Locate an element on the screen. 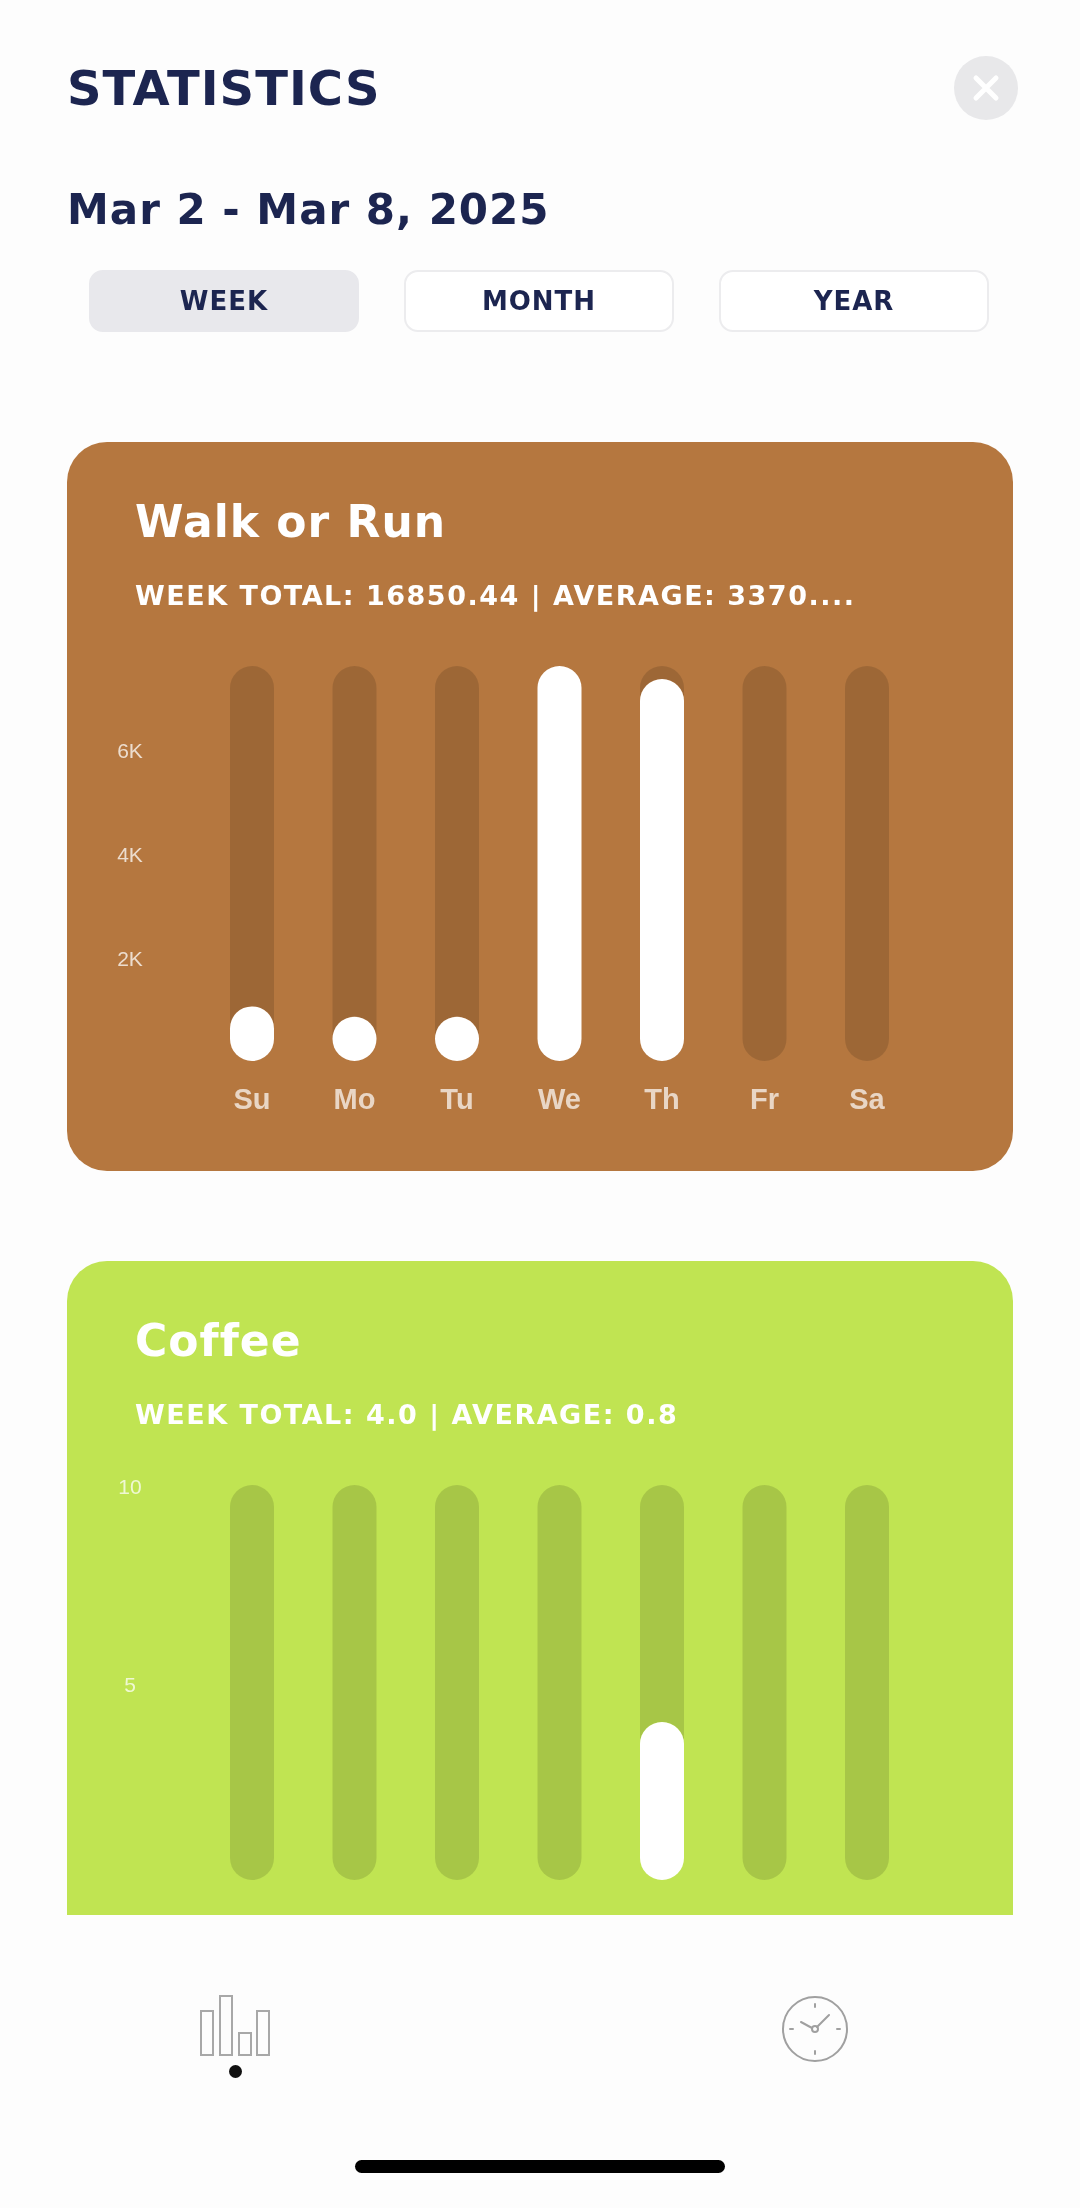 This screenshot has width=1080, height=2208. card-title: Walk or Run is located at coordinates (291, 522).